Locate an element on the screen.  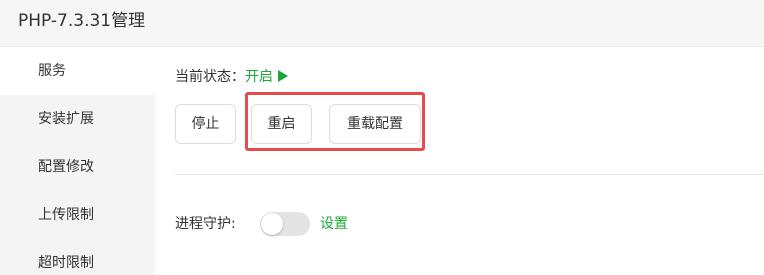
sidebar-item-label: 服务 is located at coordinates (52, 71).